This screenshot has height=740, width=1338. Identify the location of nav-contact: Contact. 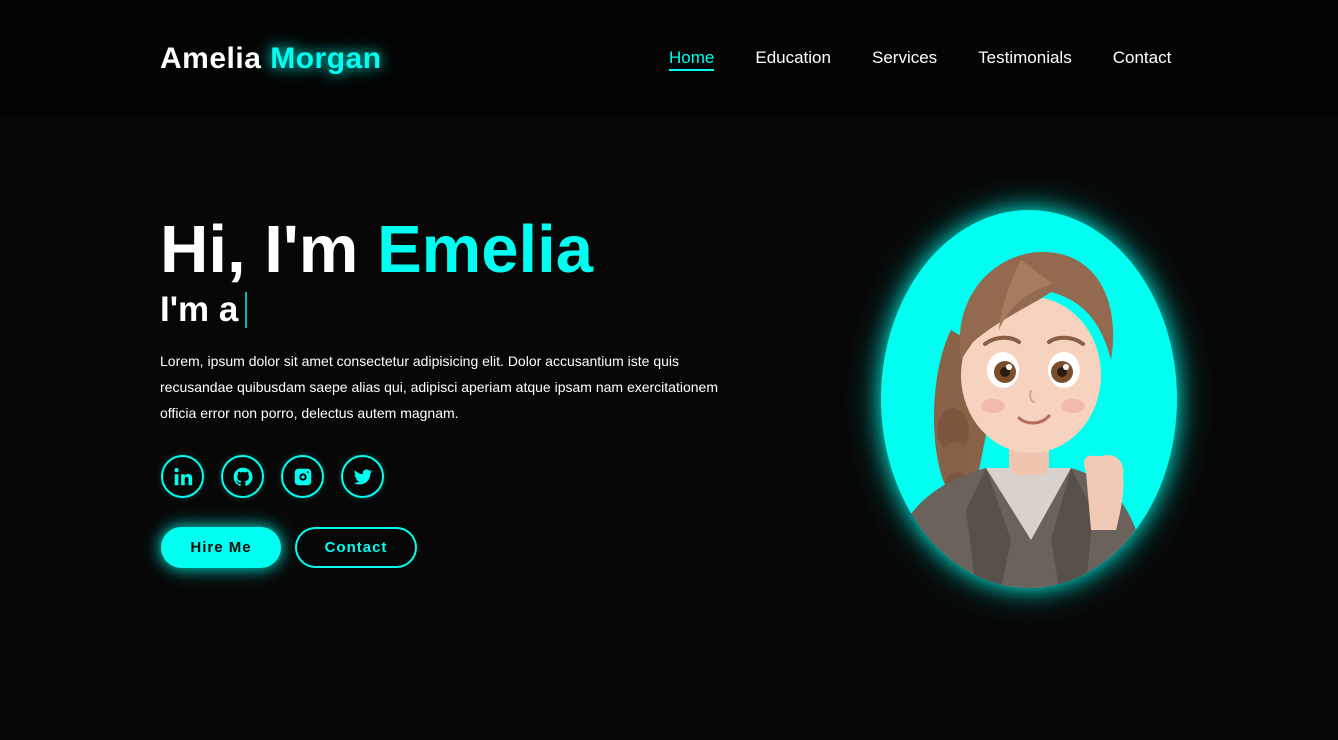
(1142, 60).